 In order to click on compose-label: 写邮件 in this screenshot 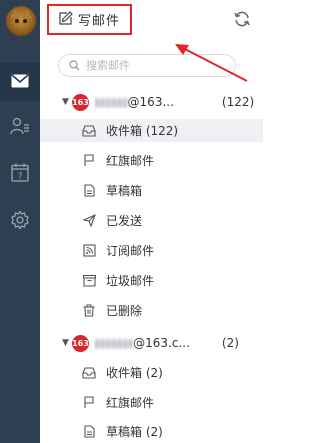, I will do `click(99, 21)`.